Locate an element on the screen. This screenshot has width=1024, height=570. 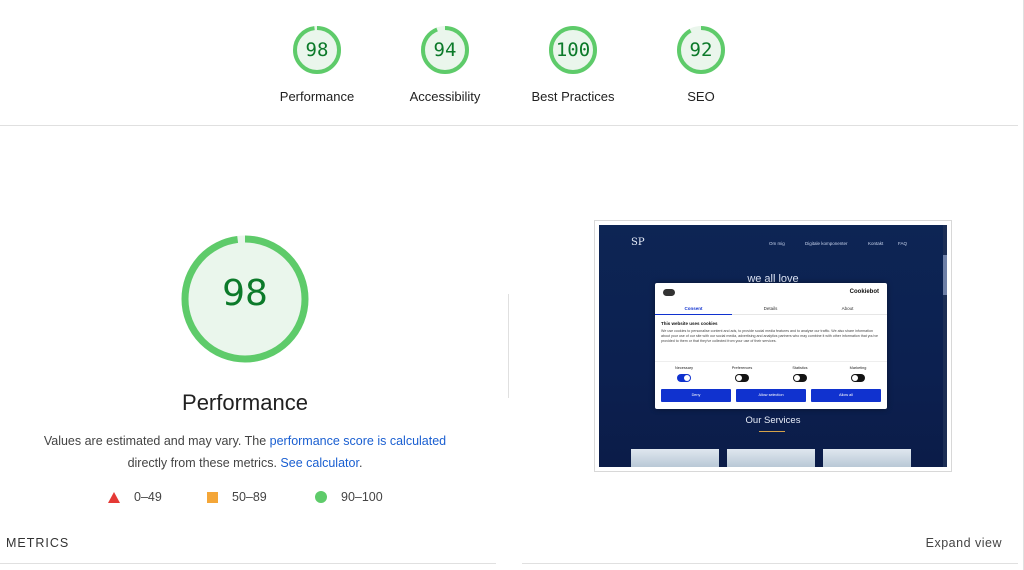
dialog-title: This website uses cookies is located at coordinates (689, 323).